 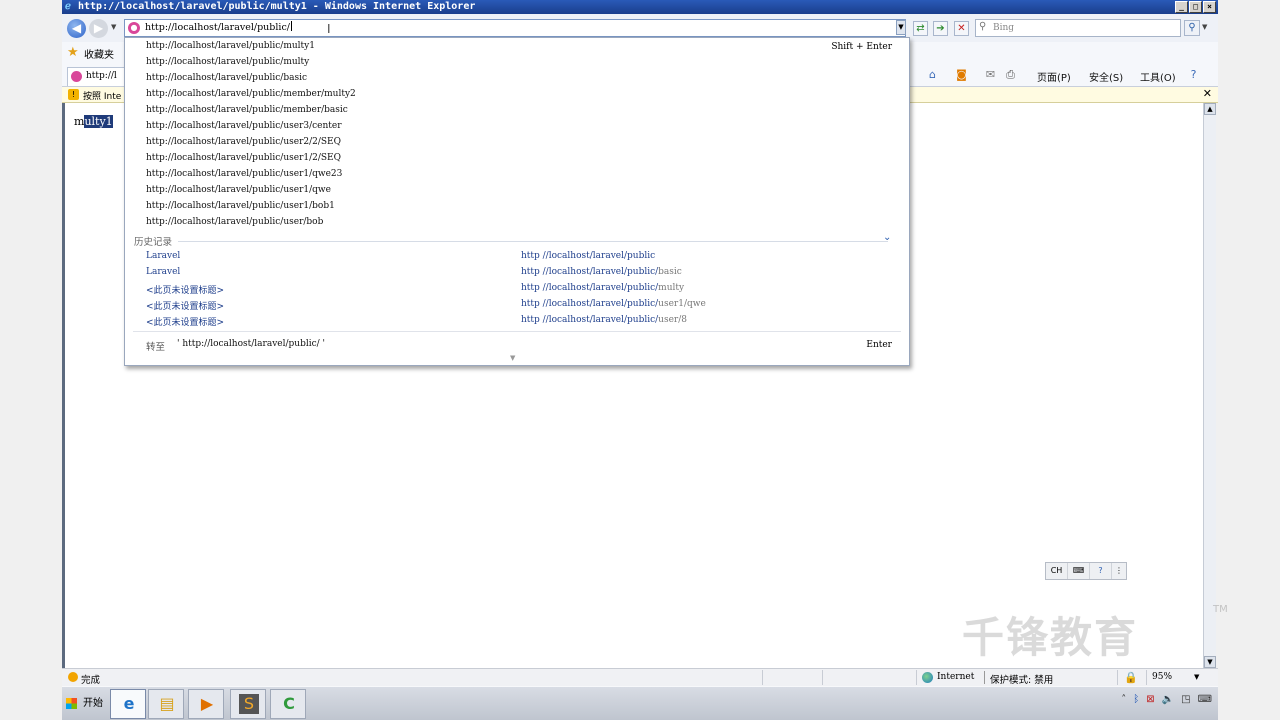 What do you see at coordinates (1207, 93) in the screenshot?
I see `information-bar-close-icon: ✕` at bounding box center [1207, 93].